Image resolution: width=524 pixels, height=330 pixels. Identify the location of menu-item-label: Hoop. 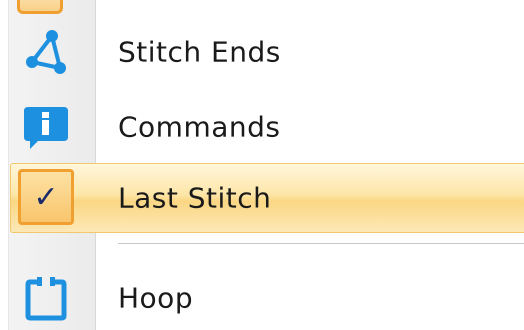
(156, 298).